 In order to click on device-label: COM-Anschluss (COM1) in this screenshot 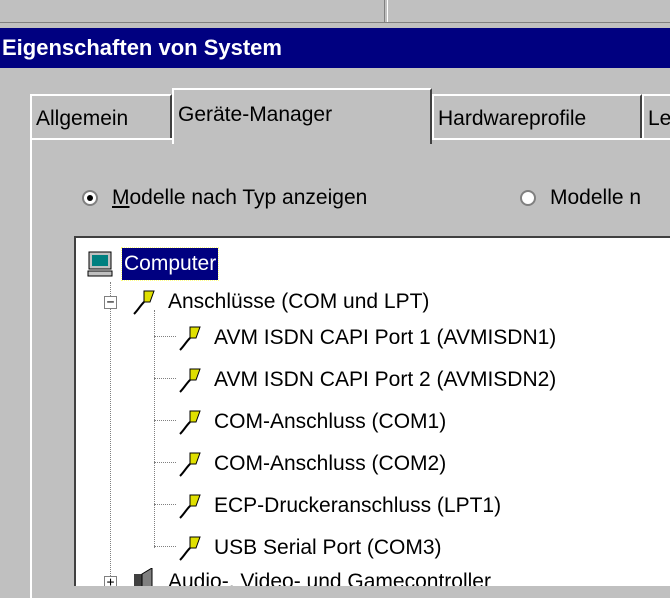, I will do `click(330, 421)`.